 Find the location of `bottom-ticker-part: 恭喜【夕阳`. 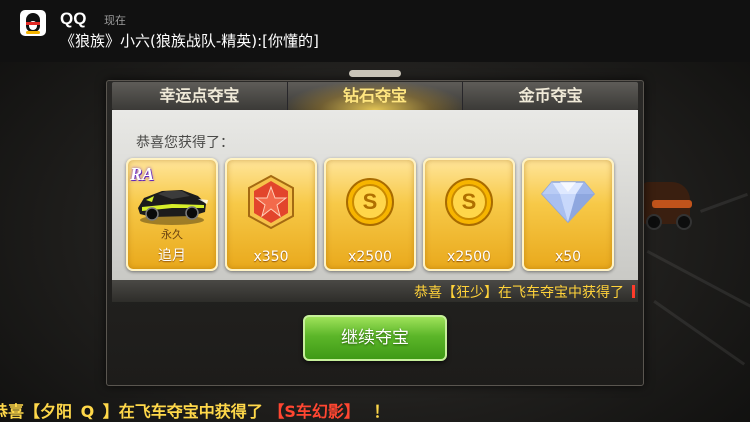

bottom-ticker-part: 恭喜【夕阳 is located at coordinates (36, 411).